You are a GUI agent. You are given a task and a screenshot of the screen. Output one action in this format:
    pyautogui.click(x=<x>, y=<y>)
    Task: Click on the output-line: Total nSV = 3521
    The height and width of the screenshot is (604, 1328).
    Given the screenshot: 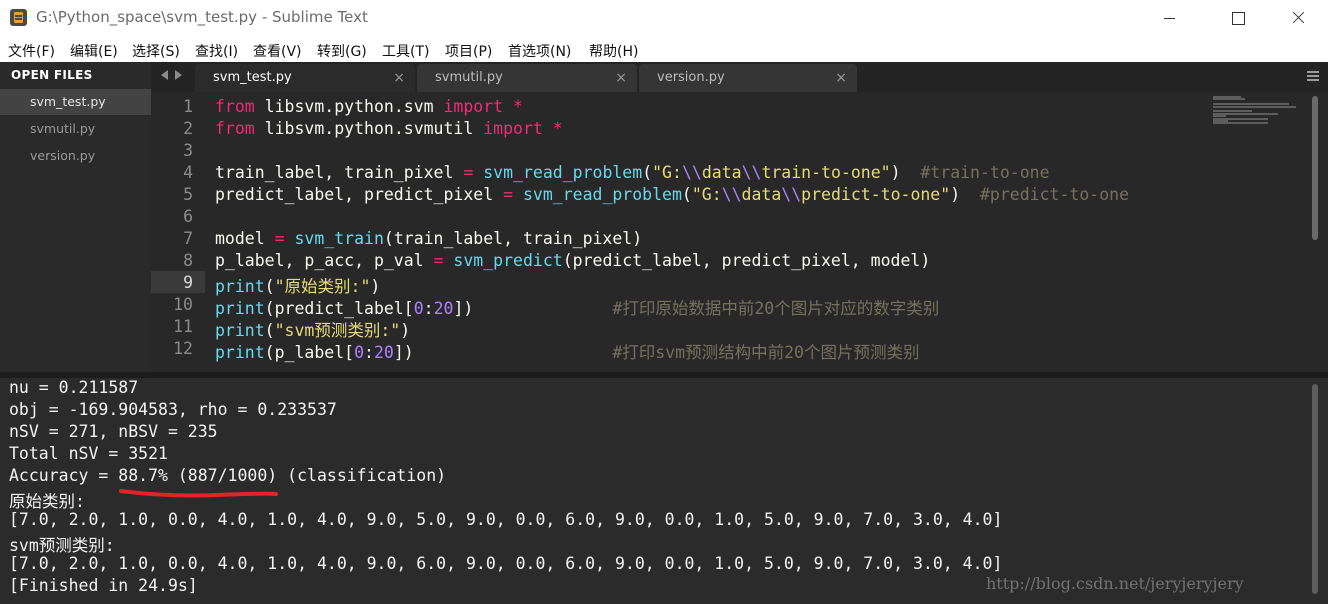 What is the action you would take?
    pyautogui.click(x=88, y=453)
    